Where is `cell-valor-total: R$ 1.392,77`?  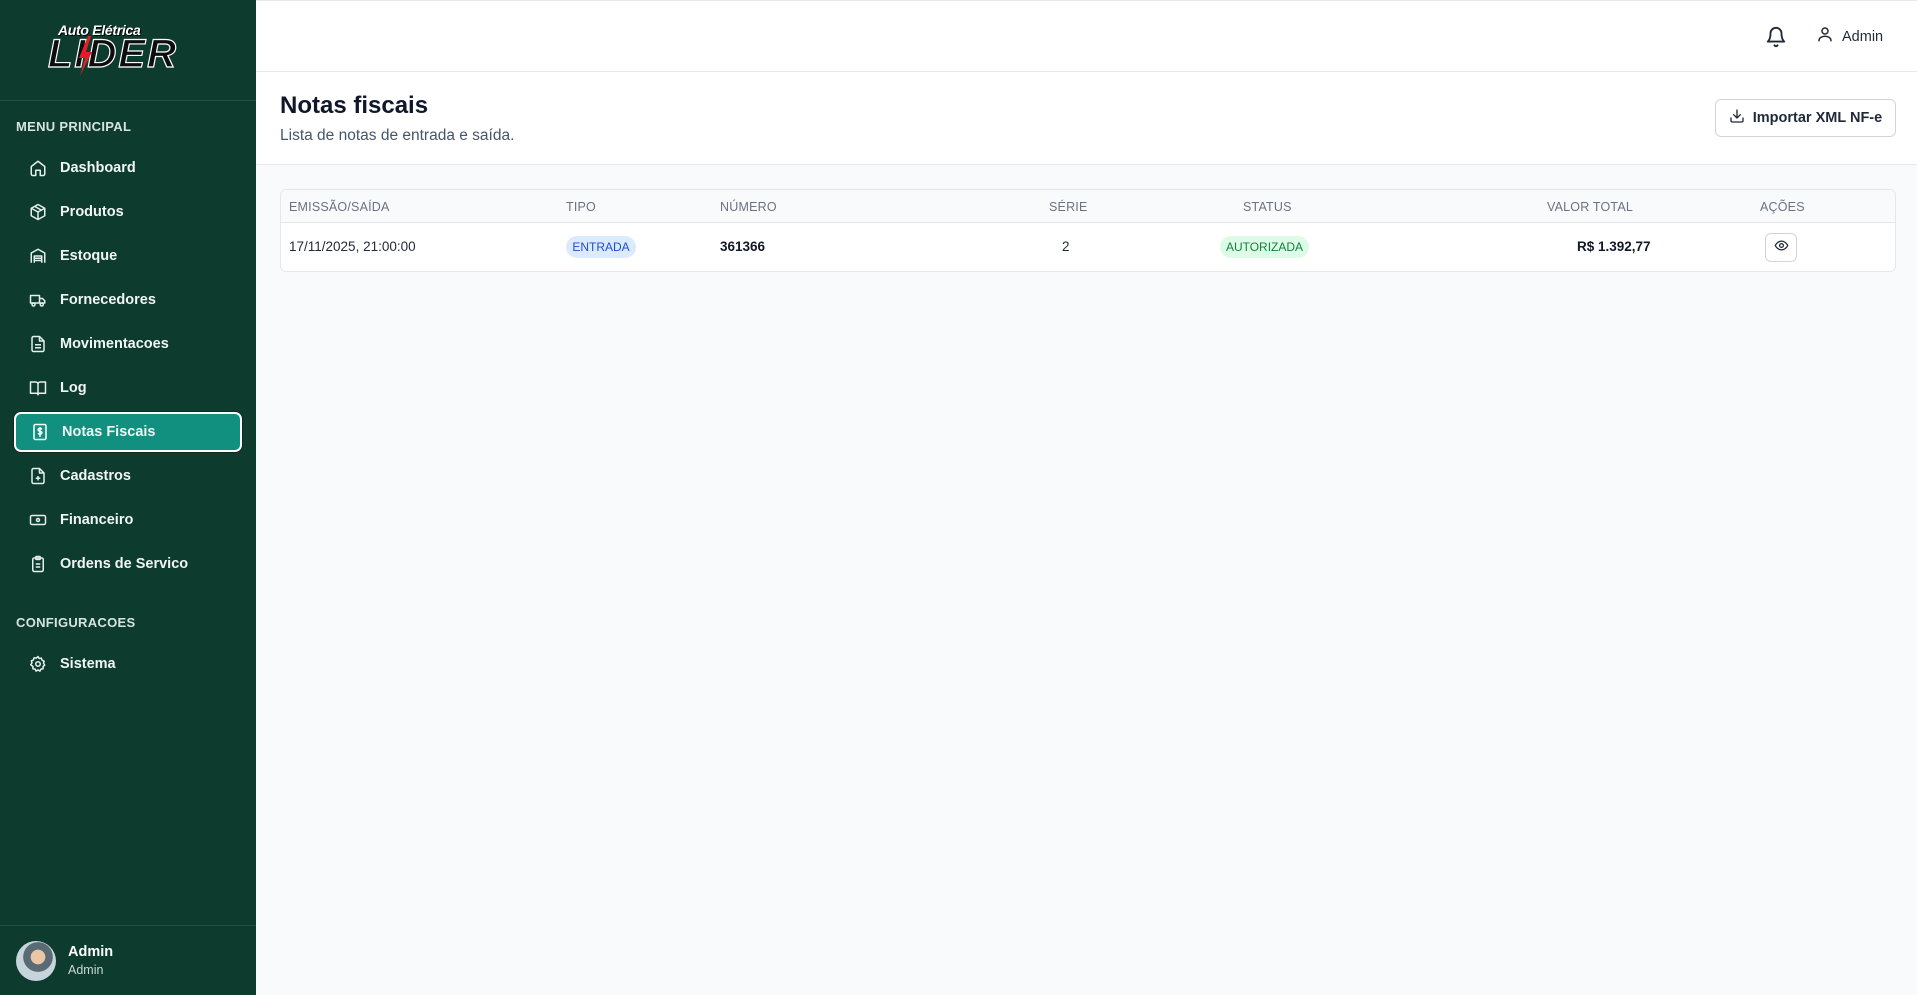 cell-valor-total: R$ 1.392,77 is located at coordinates (1614, 246).